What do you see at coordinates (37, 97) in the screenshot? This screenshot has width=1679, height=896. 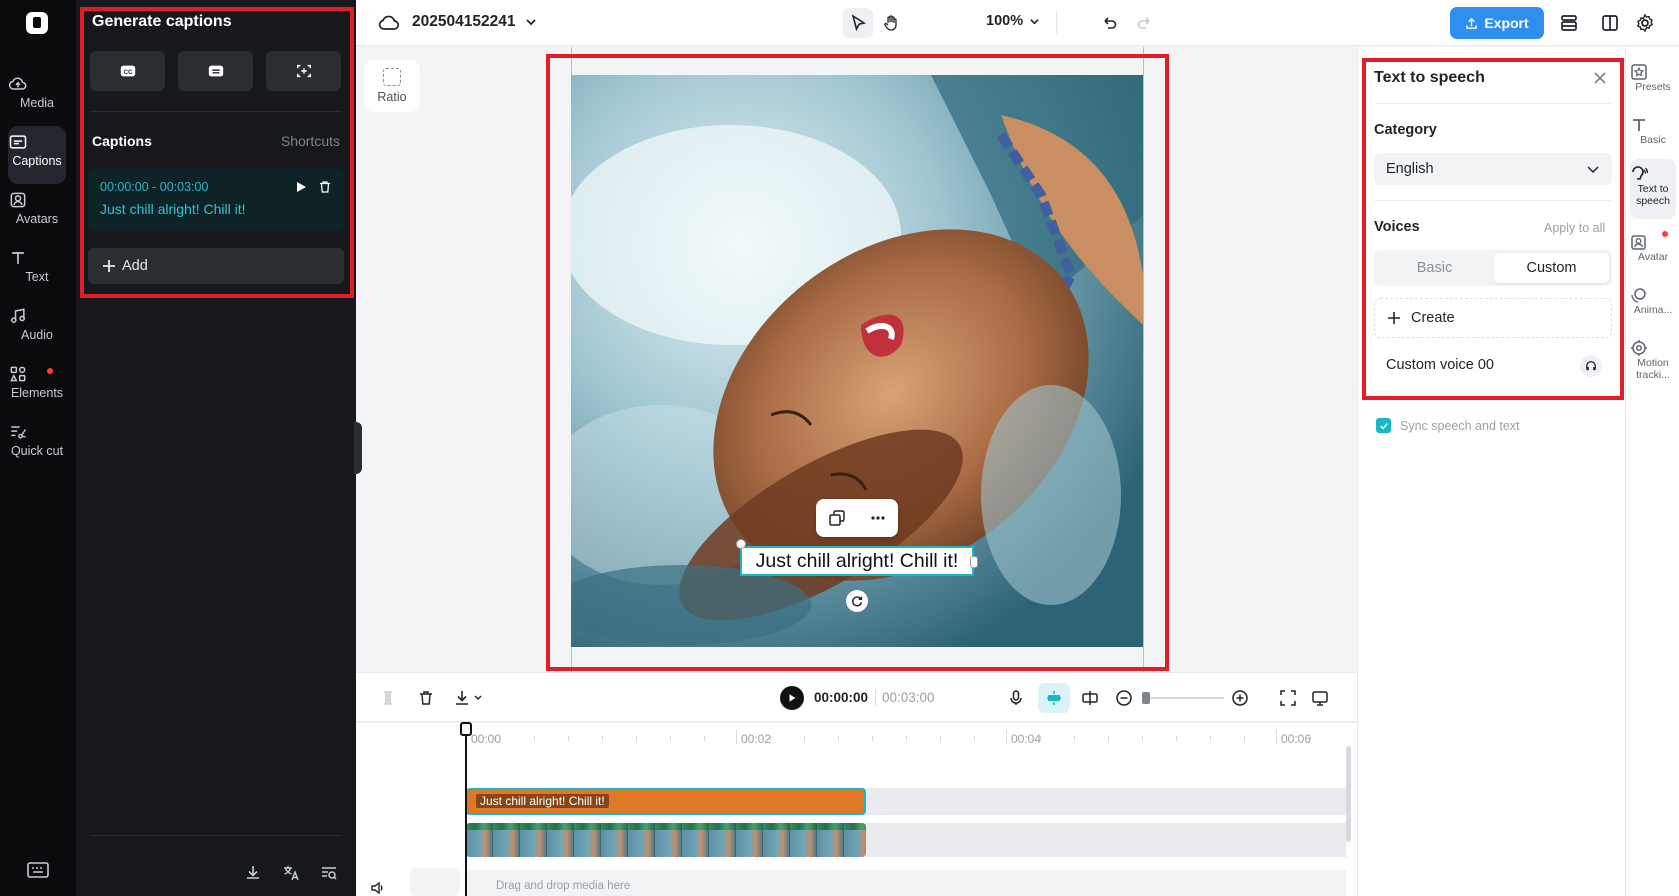 I see `rail-item-media: Media` at bounding box center [37, 97].